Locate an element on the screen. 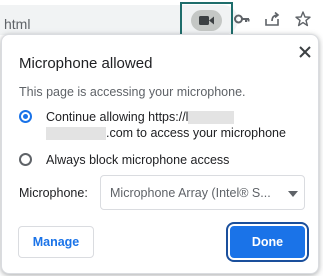 The height and width of the screenshot is (276, 323). camera-indicator-button is located at coordinates (206, 20).